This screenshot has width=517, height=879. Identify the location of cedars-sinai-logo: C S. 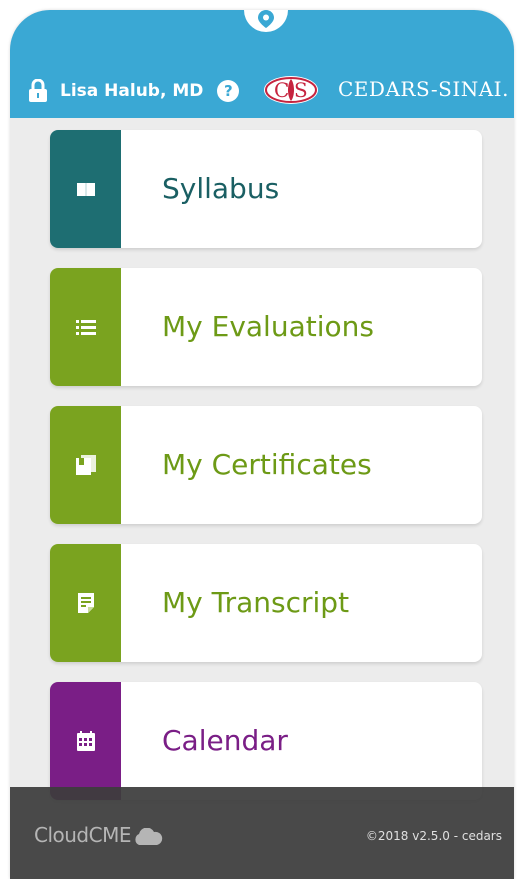
(291, 90).